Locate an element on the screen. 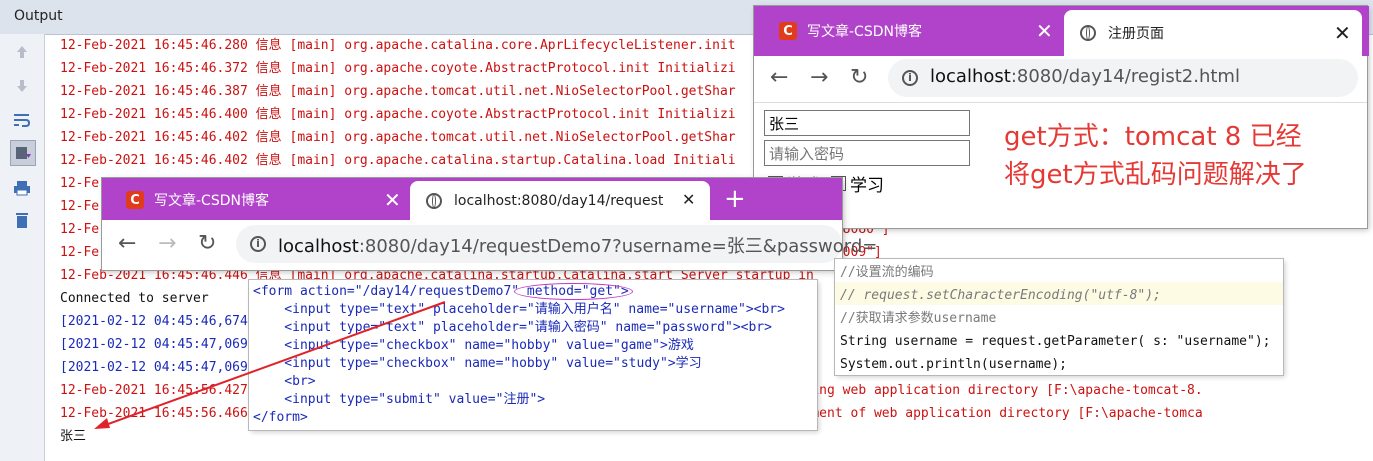 Image resolution: width=1373 pixels, height=461 pixels. red-arrow is located at coordinates (270, 365).